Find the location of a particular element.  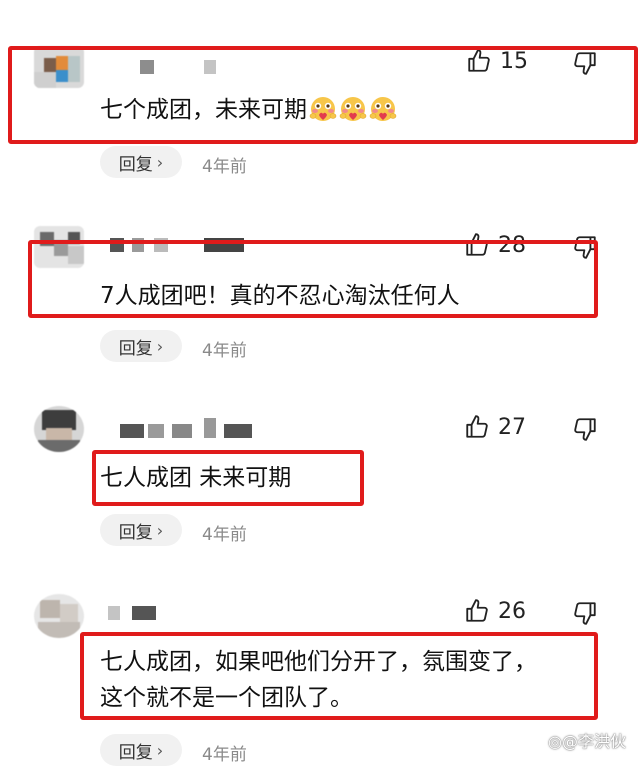

like-button: 27 is located at coordinates (495, 427).